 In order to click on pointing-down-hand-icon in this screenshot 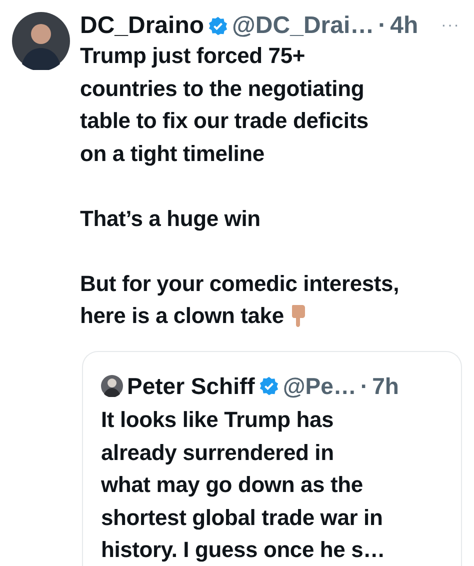, I will do `click(299, 315)`.